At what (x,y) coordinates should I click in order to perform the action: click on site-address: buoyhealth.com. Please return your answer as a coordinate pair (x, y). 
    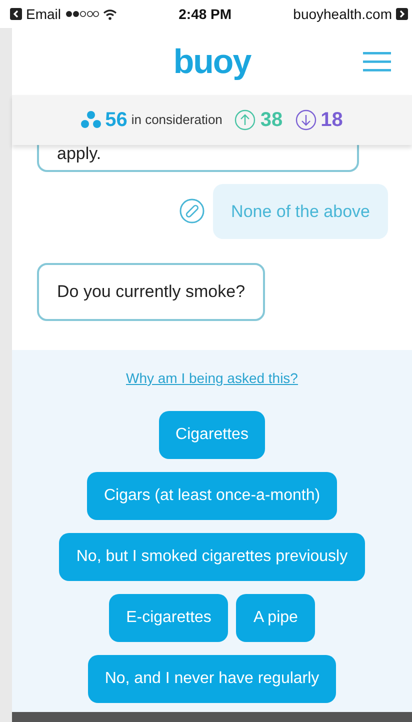
    Looking at the image, I should click on (342, 14).